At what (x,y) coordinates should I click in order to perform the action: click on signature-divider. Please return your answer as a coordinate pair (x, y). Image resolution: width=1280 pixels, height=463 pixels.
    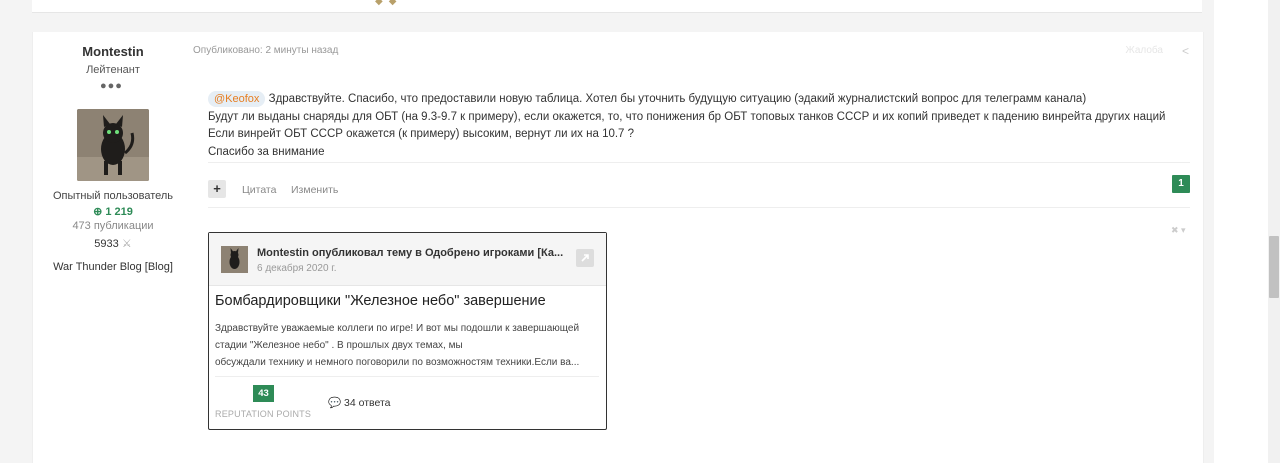
    Looking at the image, I should click on (699, 207).